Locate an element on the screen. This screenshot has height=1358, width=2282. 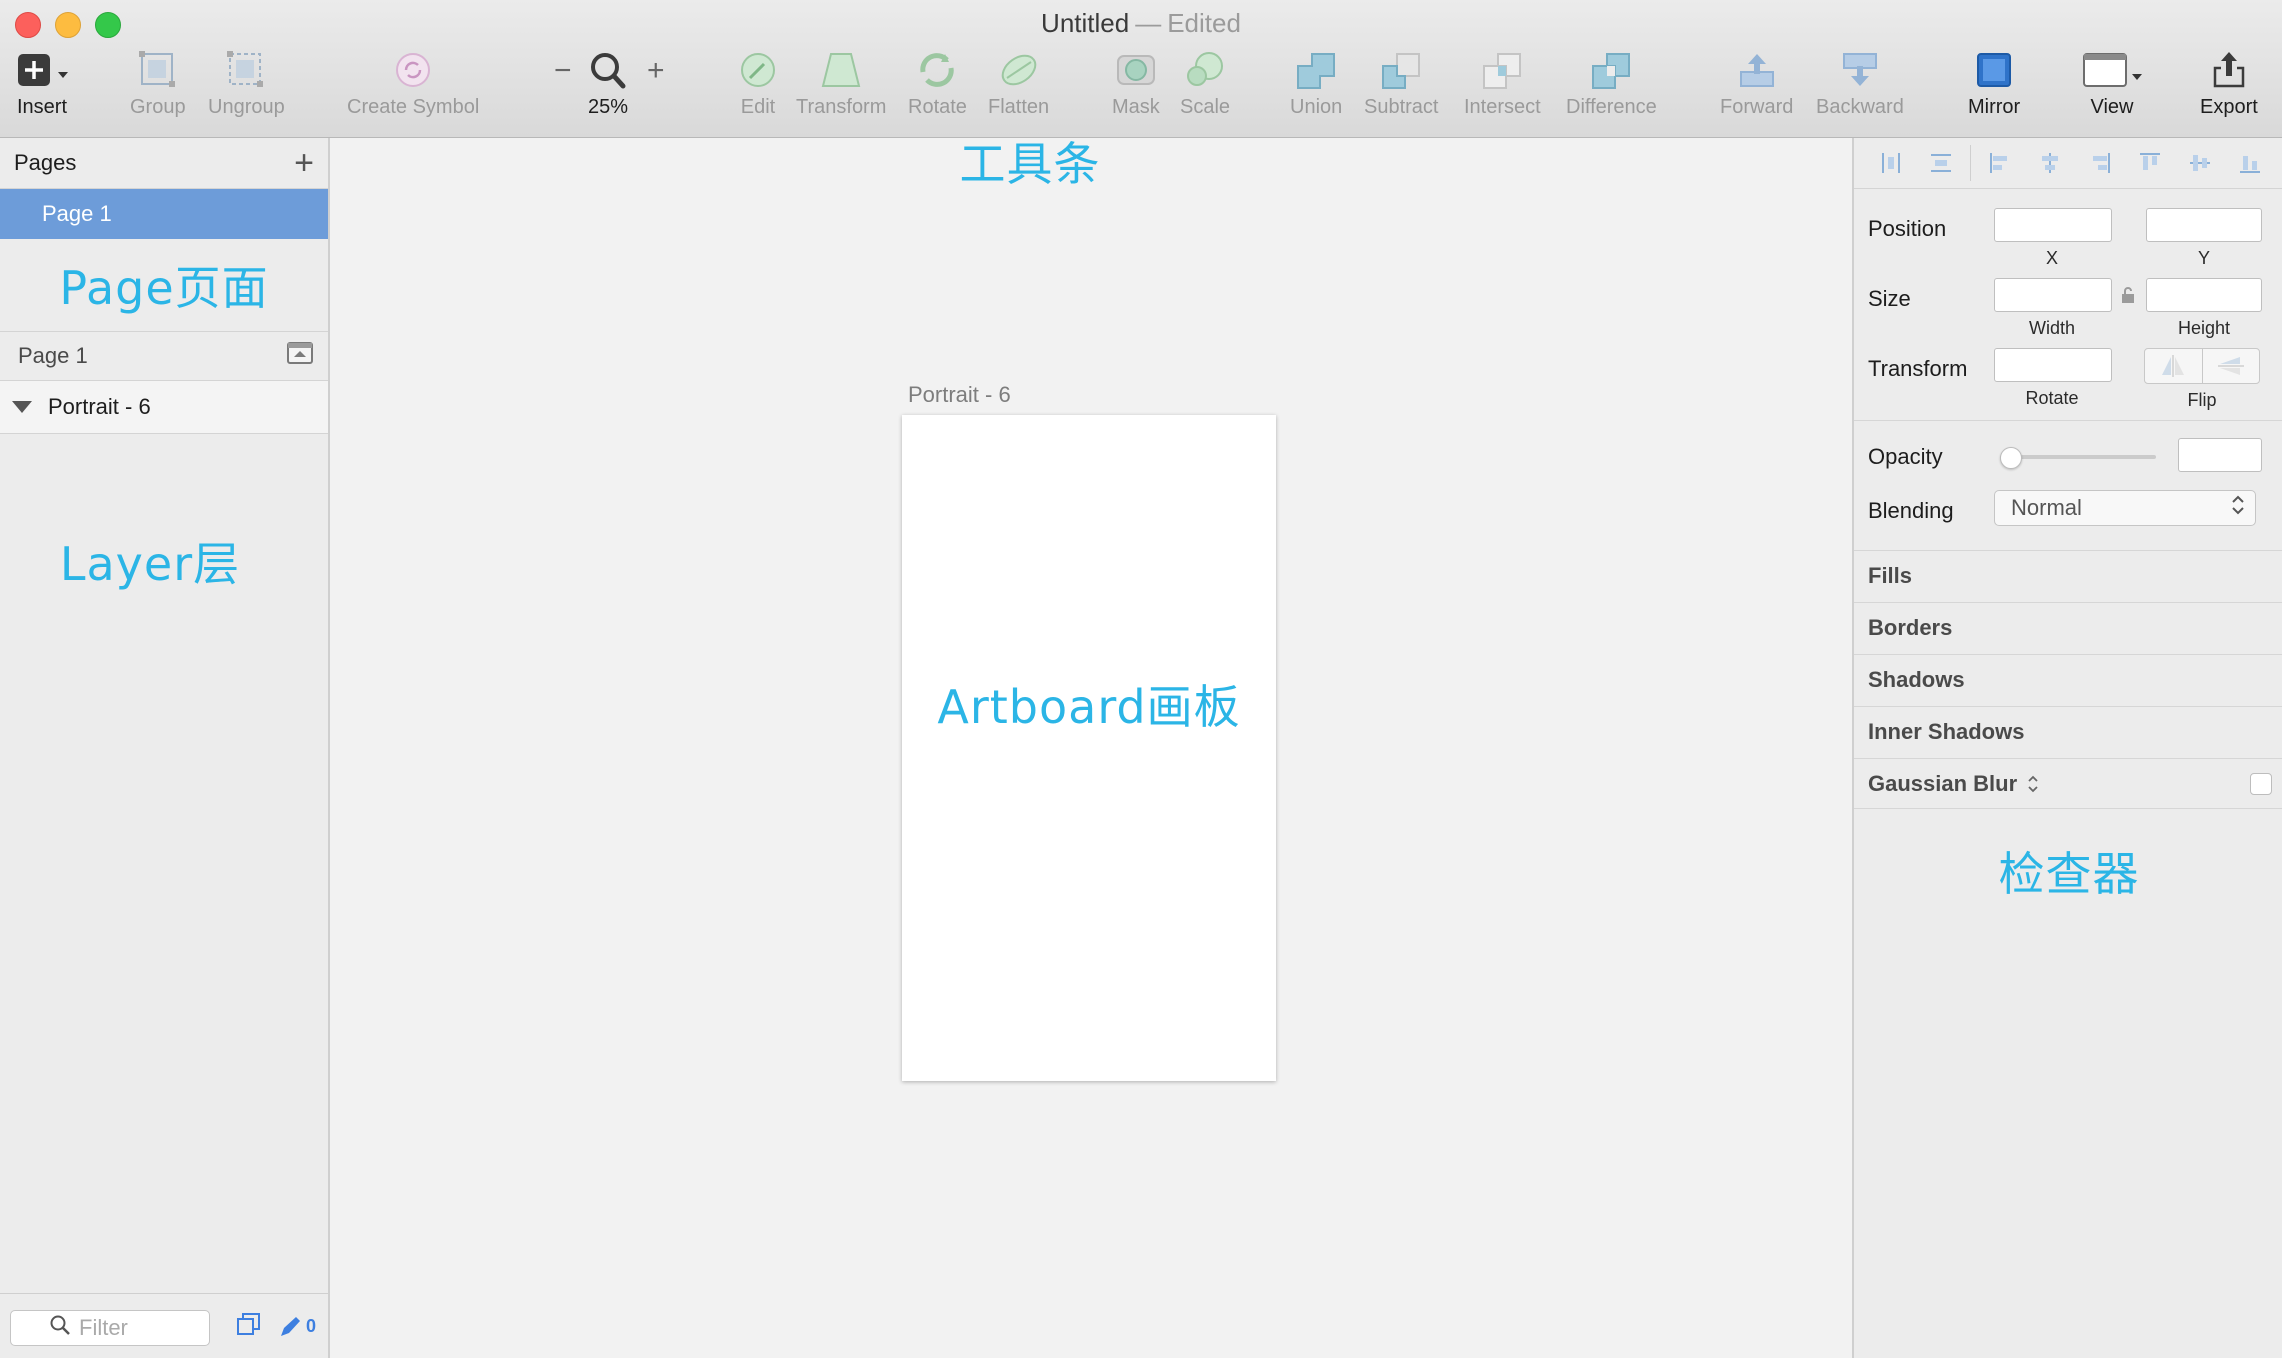
position-x-input is located at coordinates (2053, 225).